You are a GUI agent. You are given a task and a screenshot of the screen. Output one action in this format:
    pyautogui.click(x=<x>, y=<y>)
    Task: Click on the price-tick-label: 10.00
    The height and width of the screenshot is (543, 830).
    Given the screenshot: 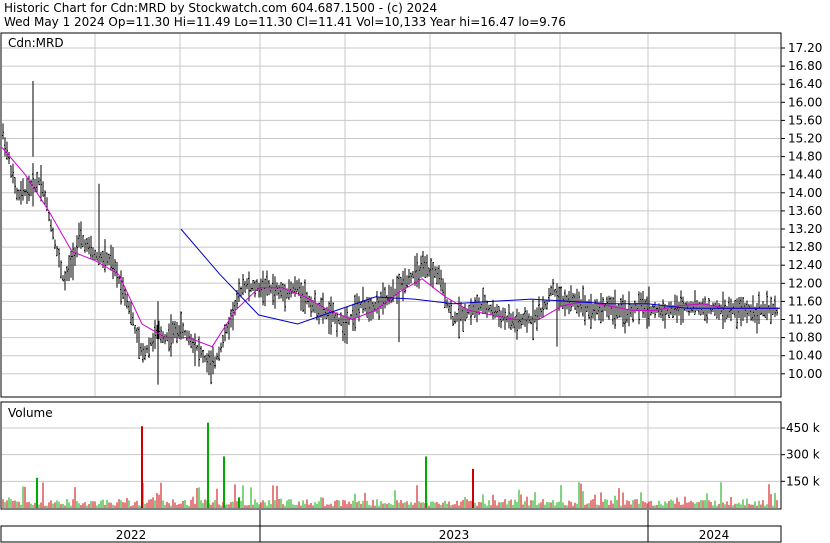 What is the action you would take?
    pyautogui.click(x=805, y=374)
    